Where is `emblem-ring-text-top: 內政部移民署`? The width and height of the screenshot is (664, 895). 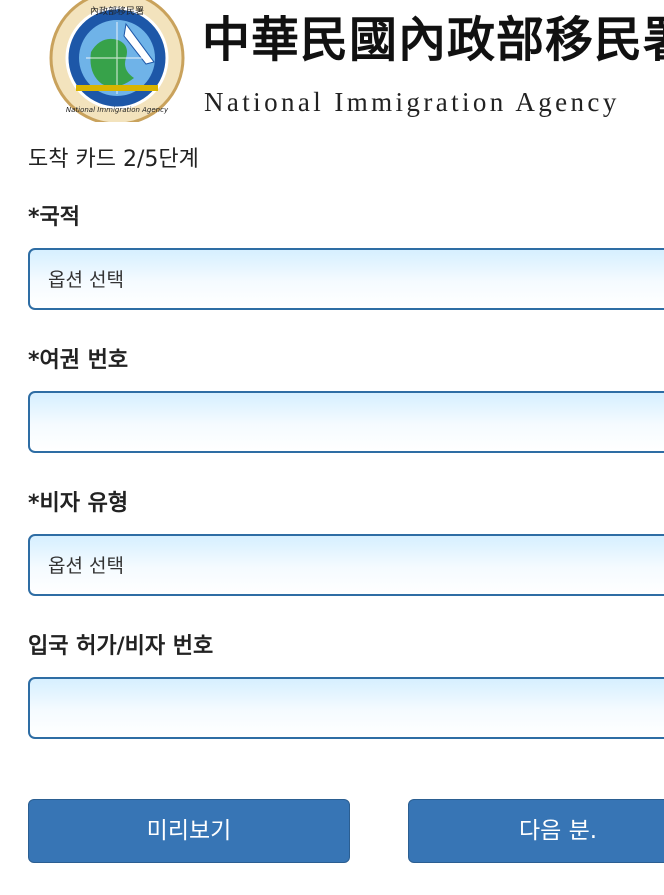 emblem-ring-text-top: 內政部移民署 is located at coordinates (117, 11).